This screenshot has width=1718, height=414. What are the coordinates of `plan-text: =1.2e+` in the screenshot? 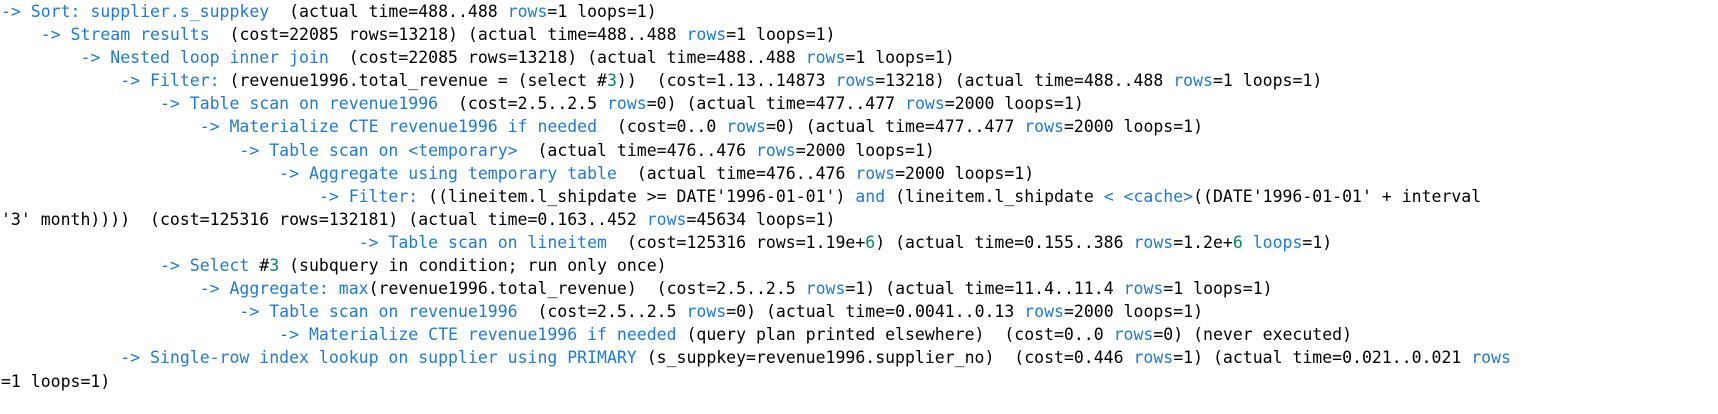 It's located at (1203, 242).